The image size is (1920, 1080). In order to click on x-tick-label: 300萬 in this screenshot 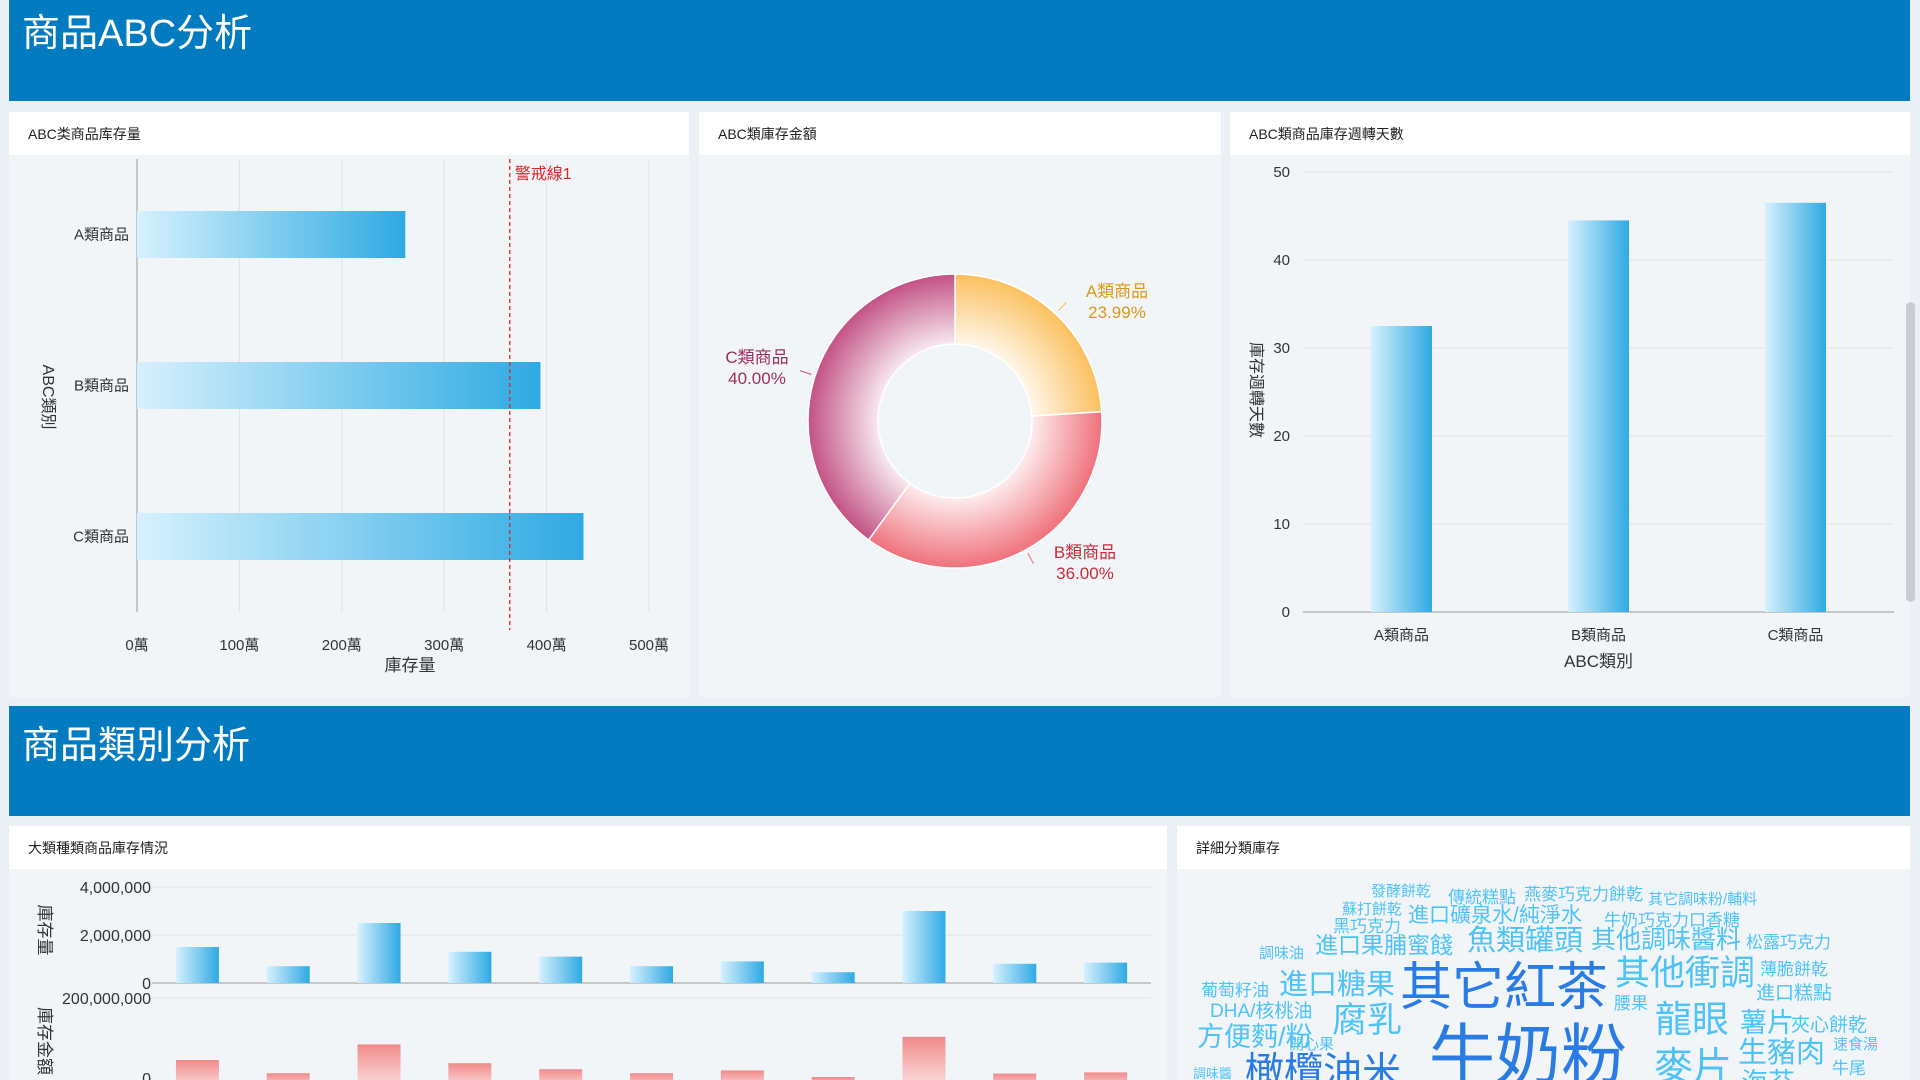, I will do `click(444, 645)`.